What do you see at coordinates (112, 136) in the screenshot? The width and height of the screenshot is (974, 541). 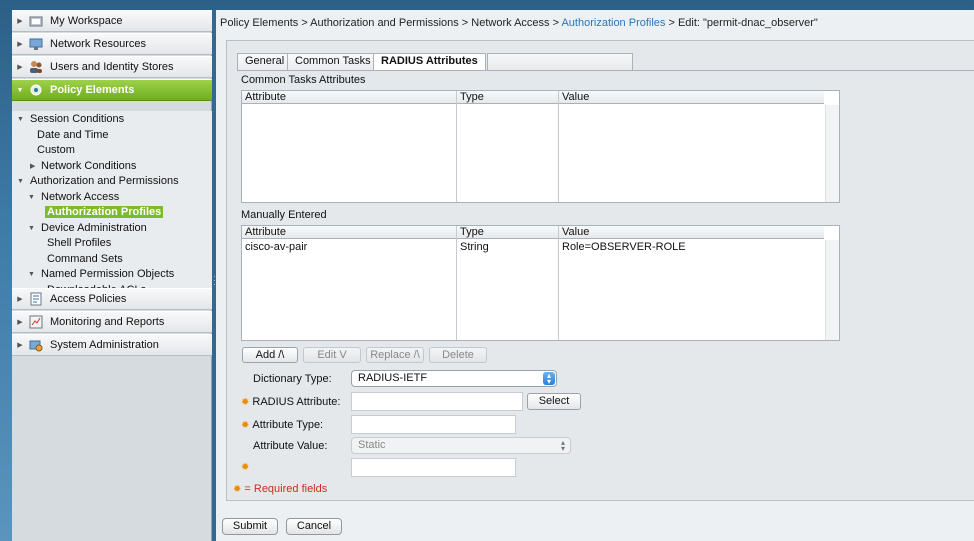 I see `tree-item-date-time: Date and Time` at bounding box center [112, 136].